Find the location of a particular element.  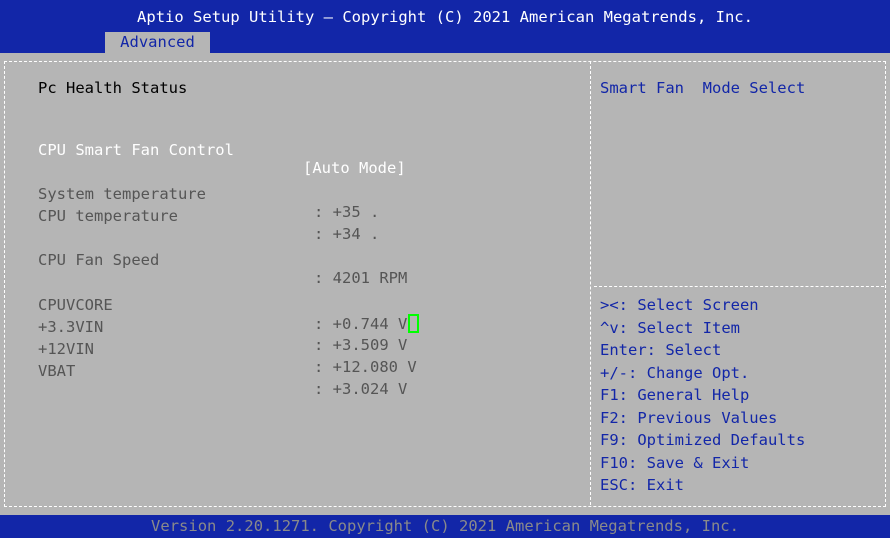

text-cursor is located at coordinates (414, 323).